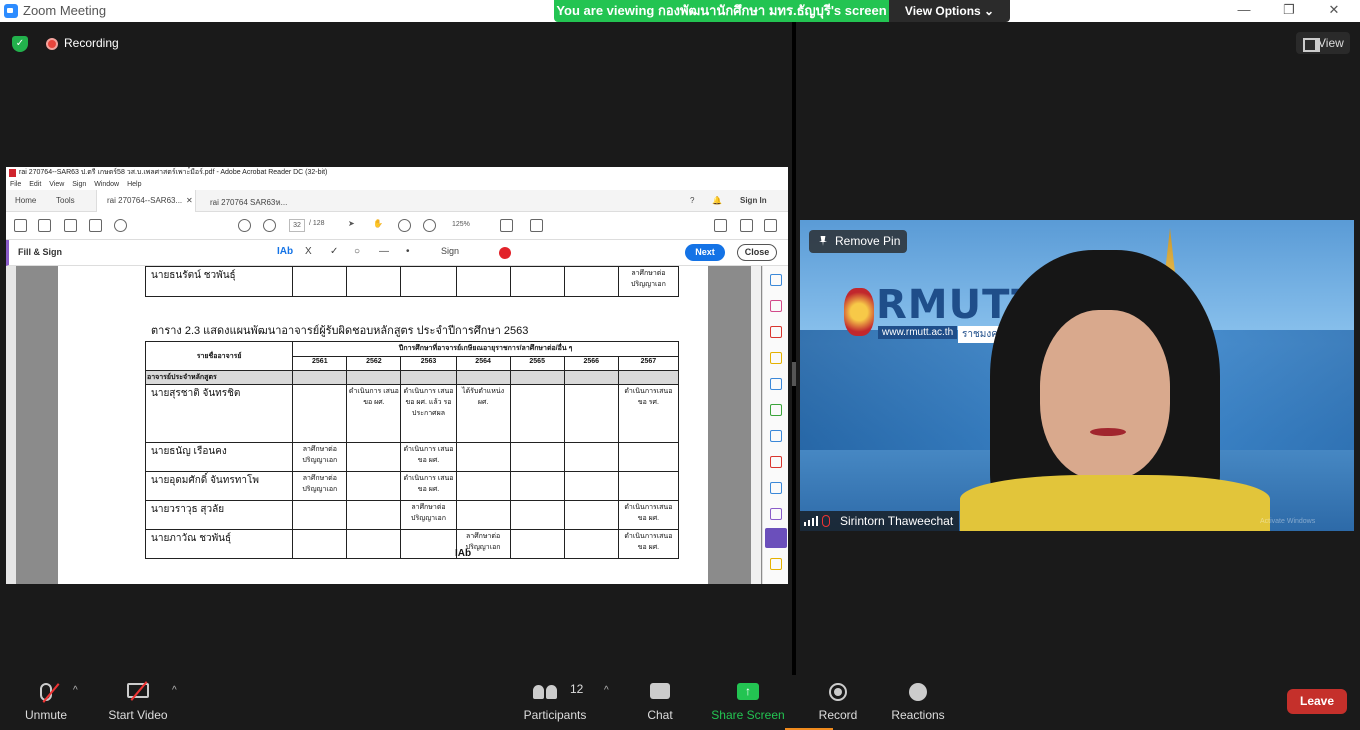 This screenshot has height=730, width=1360. What do you see at coordinates (44, 225) in the screenshot?
I see `bookmark-star-icon` at bounding box center [44, 225].